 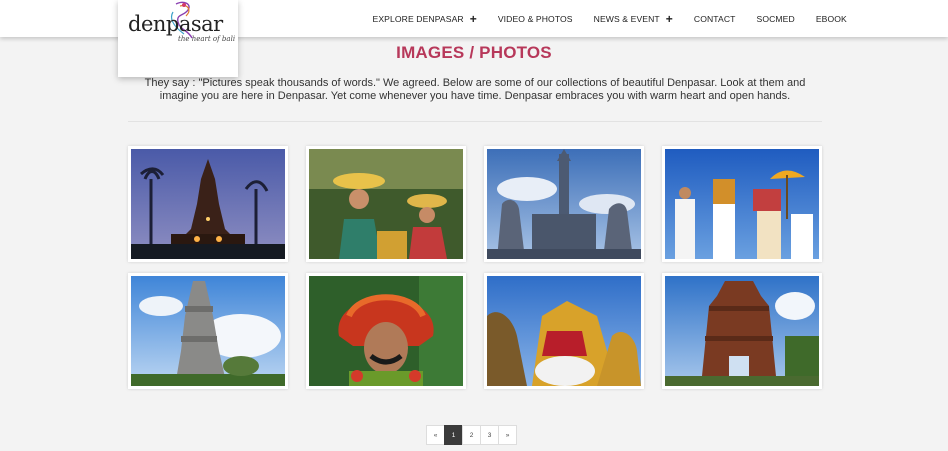 What do you see at coordinates (489, 435) in the screenshot?
I see `pagination-page-3: 3` at bounding box center [489, 435].